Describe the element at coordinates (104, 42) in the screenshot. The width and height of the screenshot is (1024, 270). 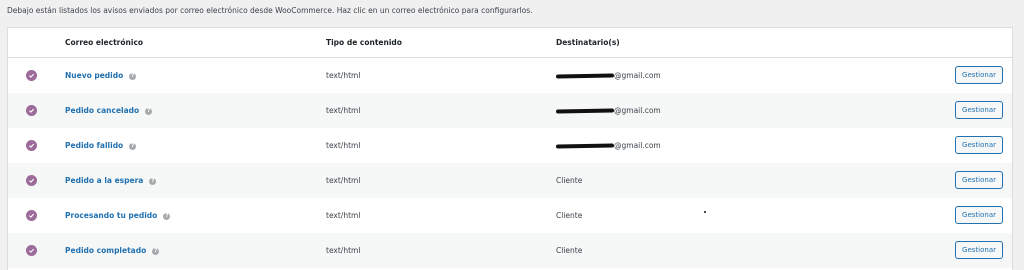
I see `column-header-email: Correo electrónico` at that location.